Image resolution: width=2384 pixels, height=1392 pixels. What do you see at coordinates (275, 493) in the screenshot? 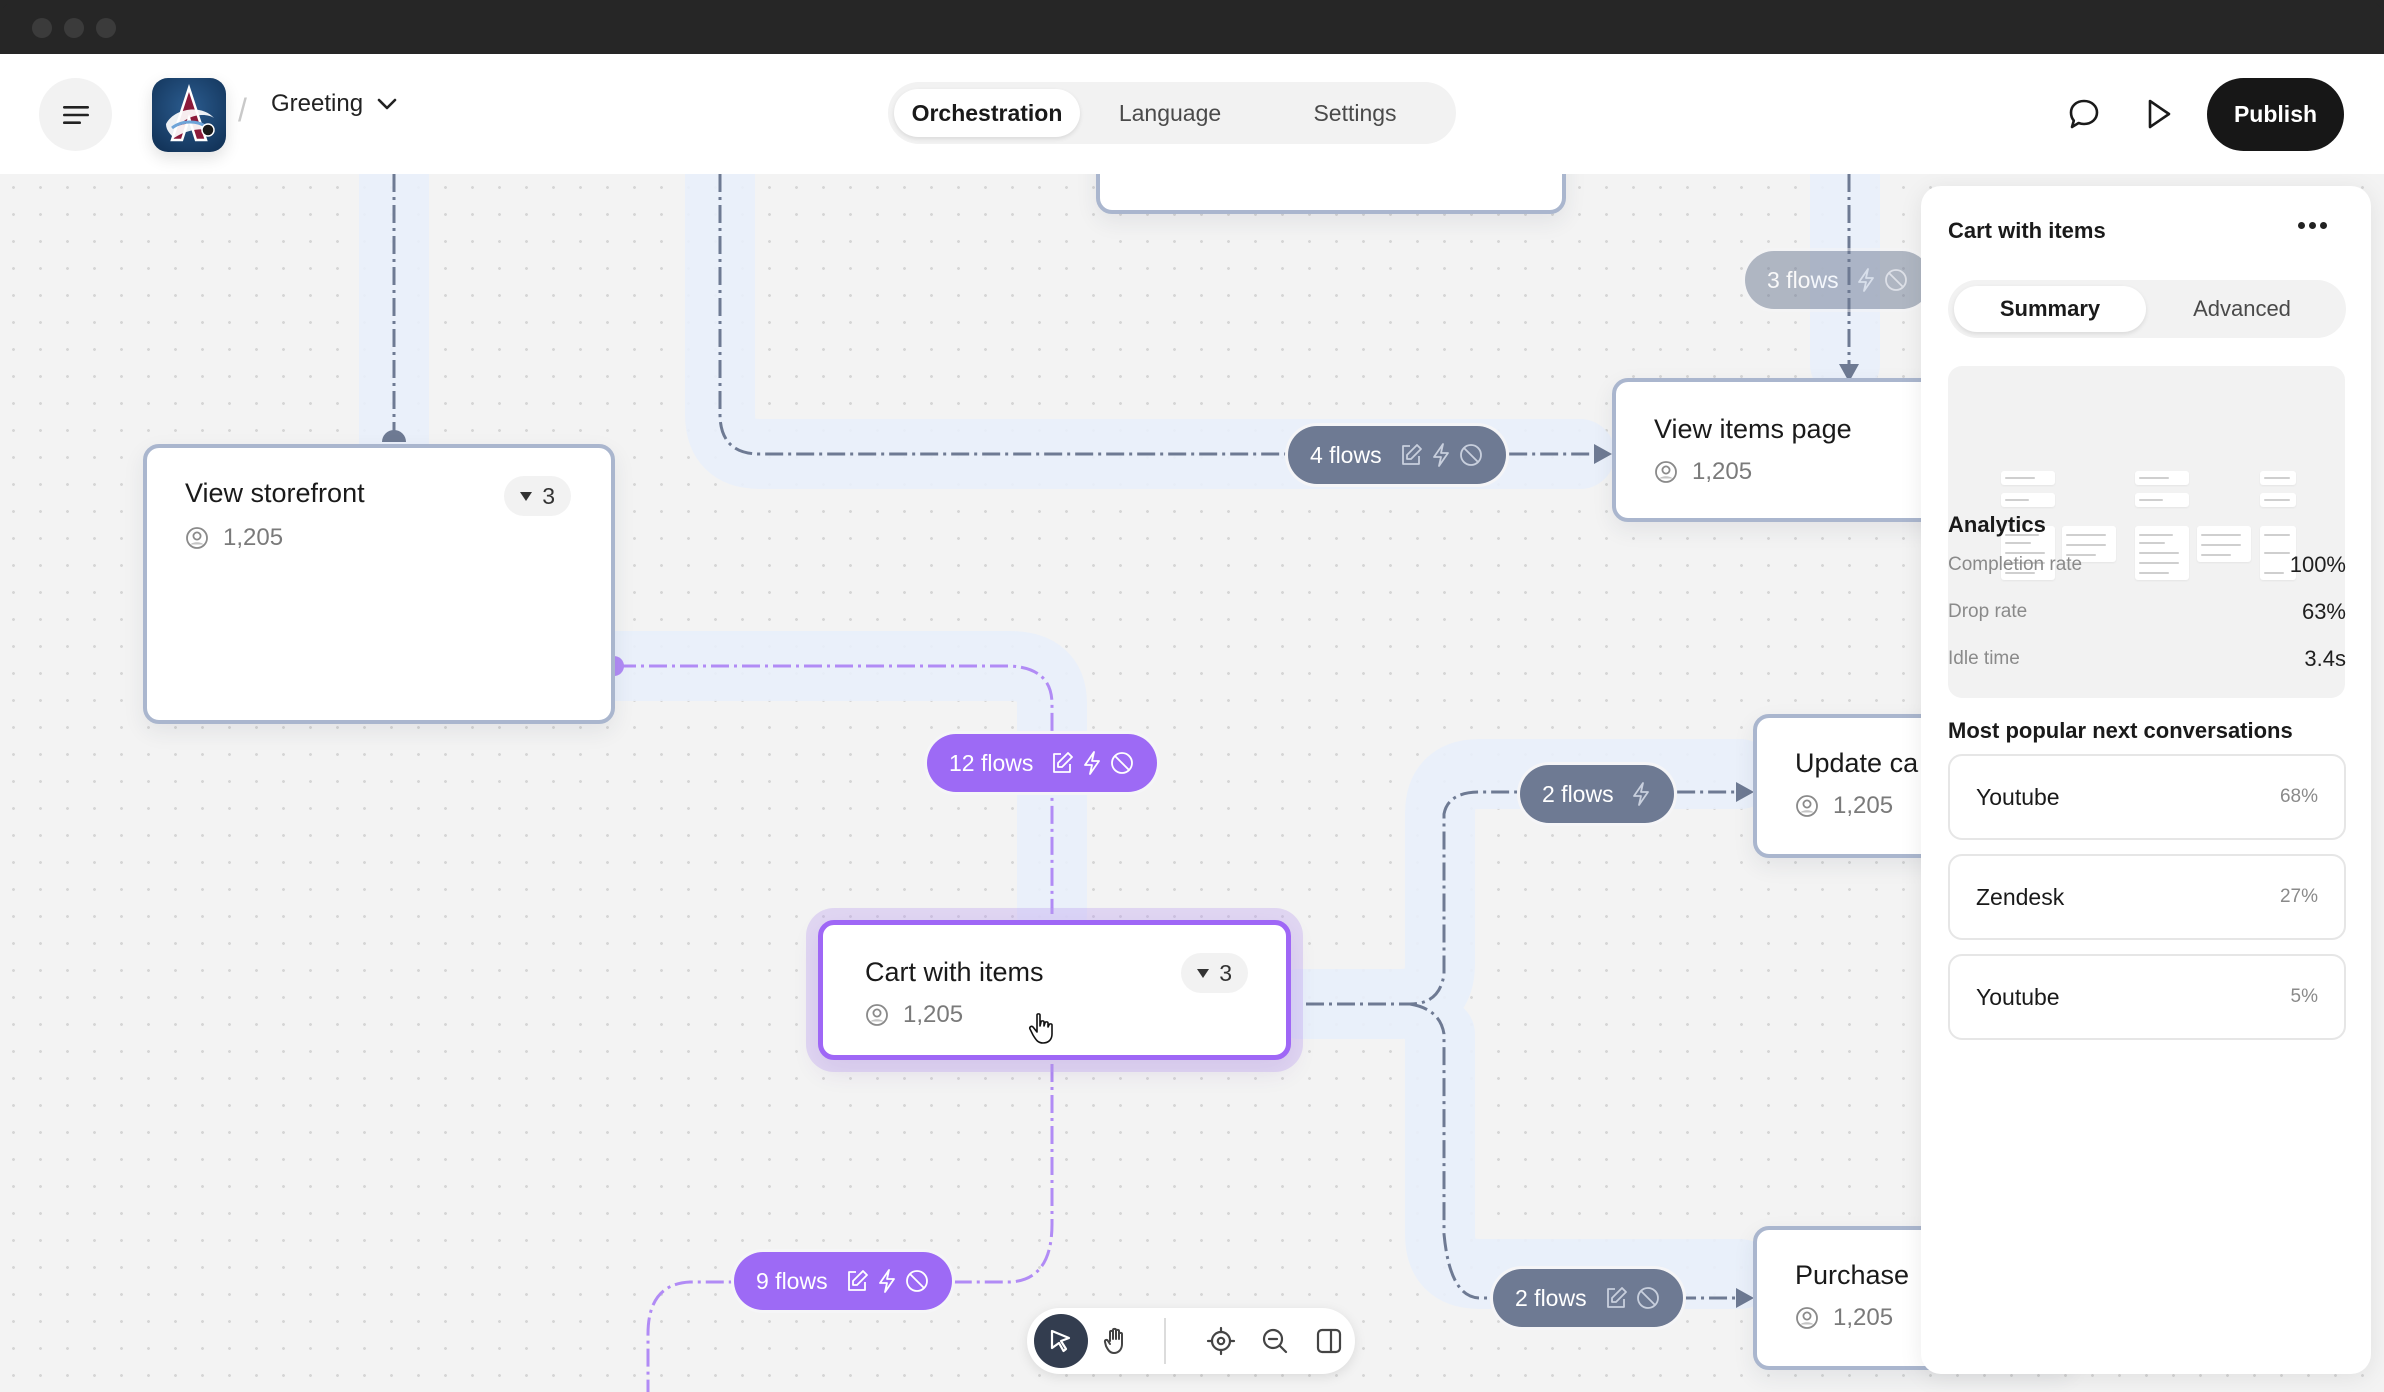
I see `node-title: View storefront` at bounding box center [275, 493].